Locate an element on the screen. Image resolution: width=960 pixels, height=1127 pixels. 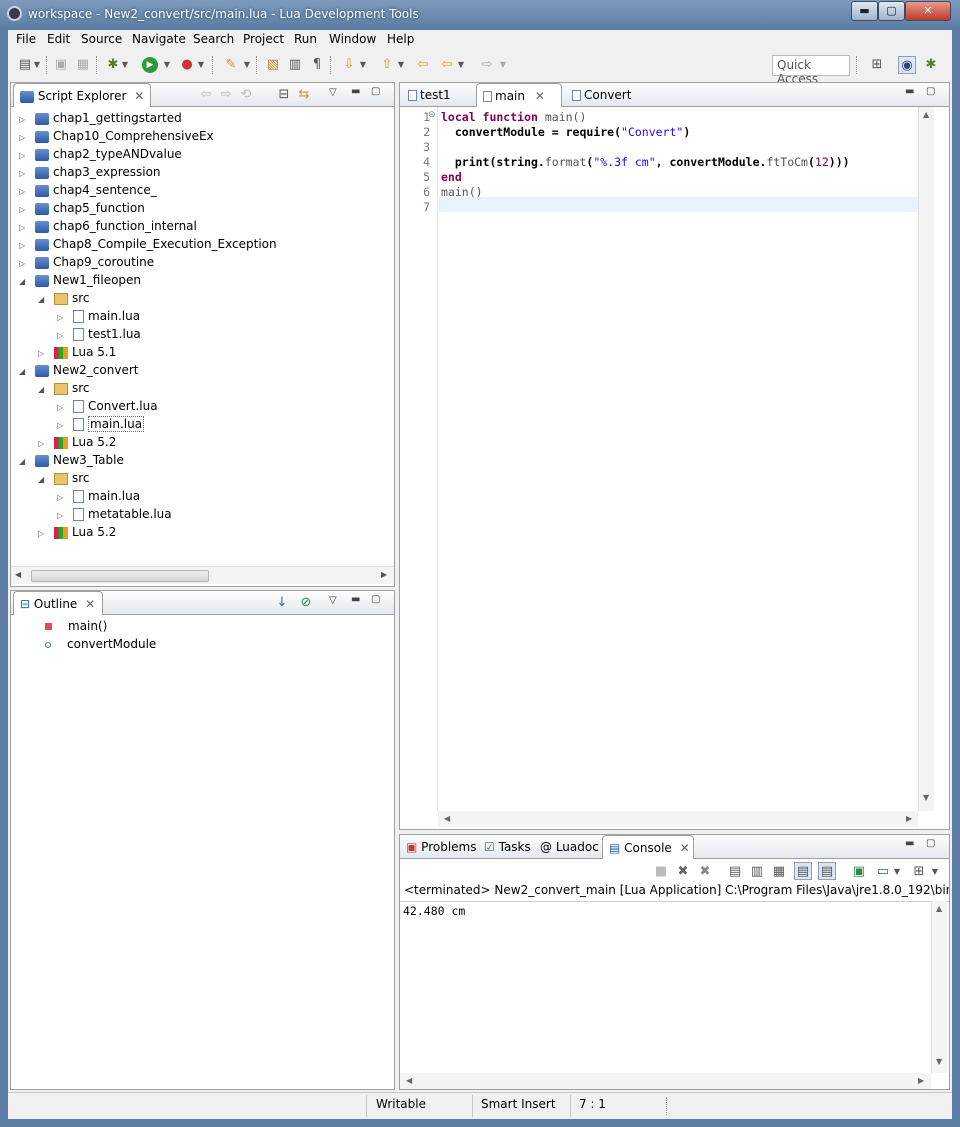
lua-perspective-icon: ◉ is located at coordinates (907, 65).